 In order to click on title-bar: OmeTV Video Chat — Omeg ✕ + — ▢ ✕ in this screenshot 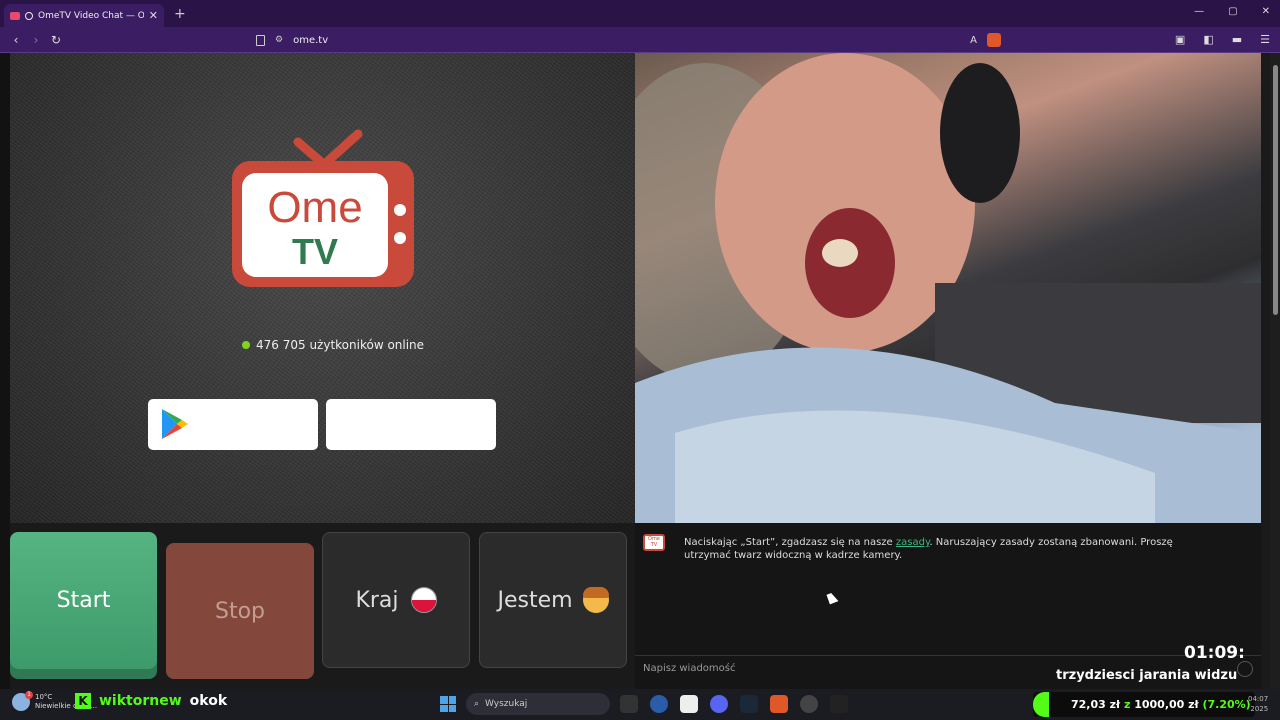, I will do `click(640, 13)`.